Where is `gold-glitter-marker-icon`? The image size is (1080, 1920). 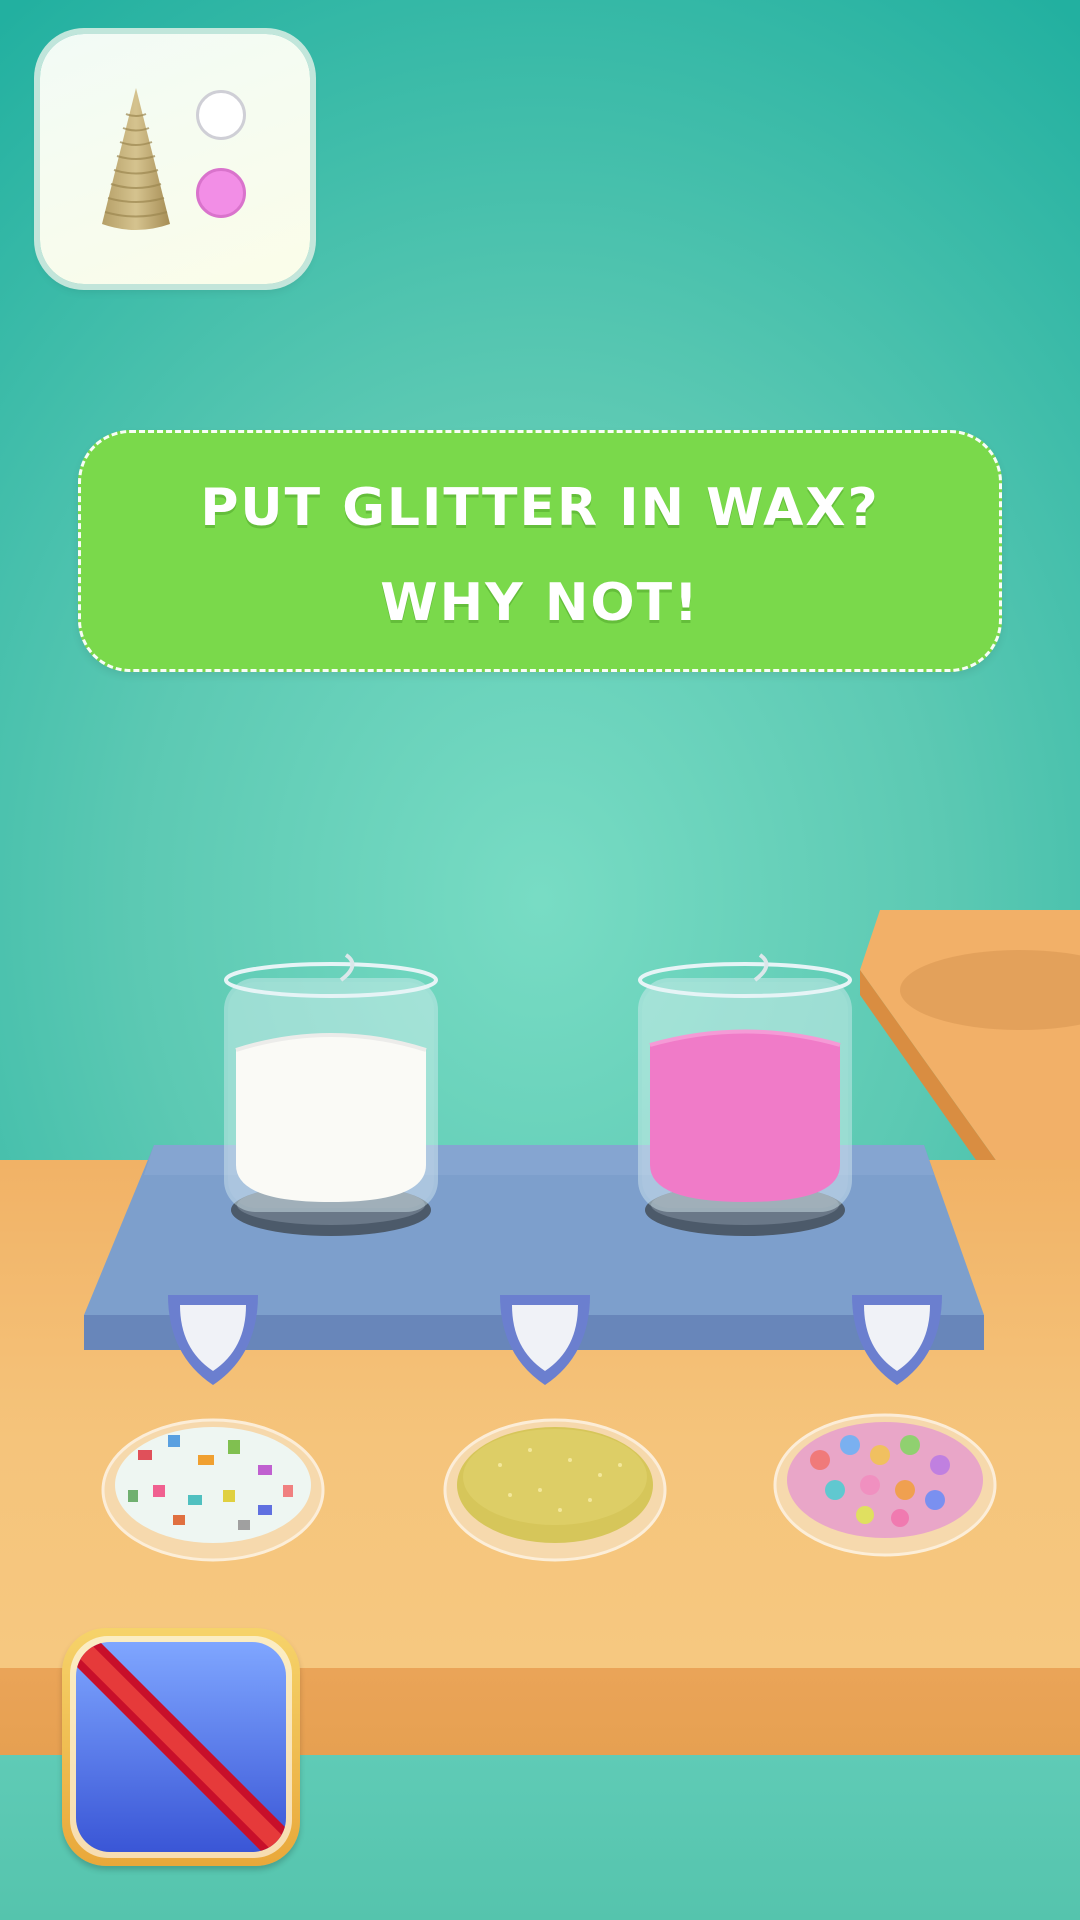
gold-glitter-marker-icon is located at coordinates (545, 1340).